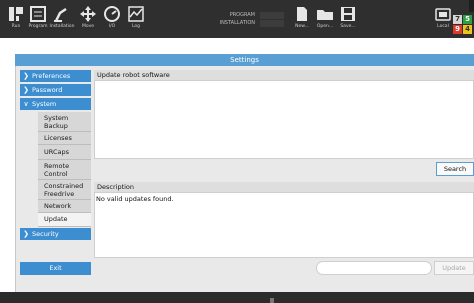  I want to click on move-arrows-icon, so click(88, 14).